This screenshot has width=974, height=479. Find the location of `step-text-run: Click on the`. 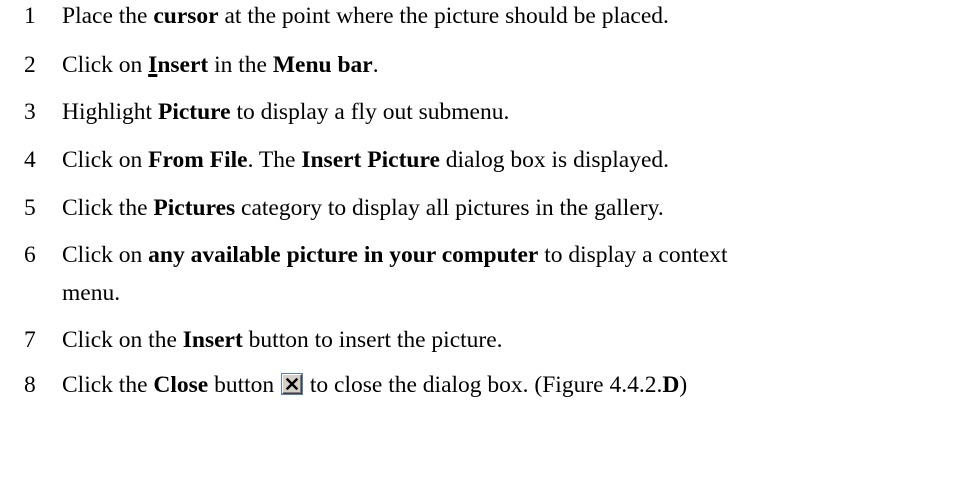

step-text-run: Click on the is located at coordinates (122, 340).